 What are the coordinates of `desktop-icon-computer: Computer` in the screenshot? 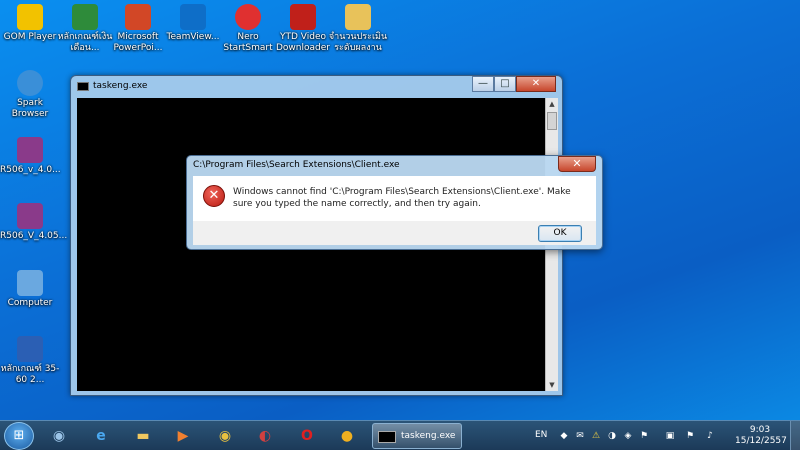 It's located at (30, 289).